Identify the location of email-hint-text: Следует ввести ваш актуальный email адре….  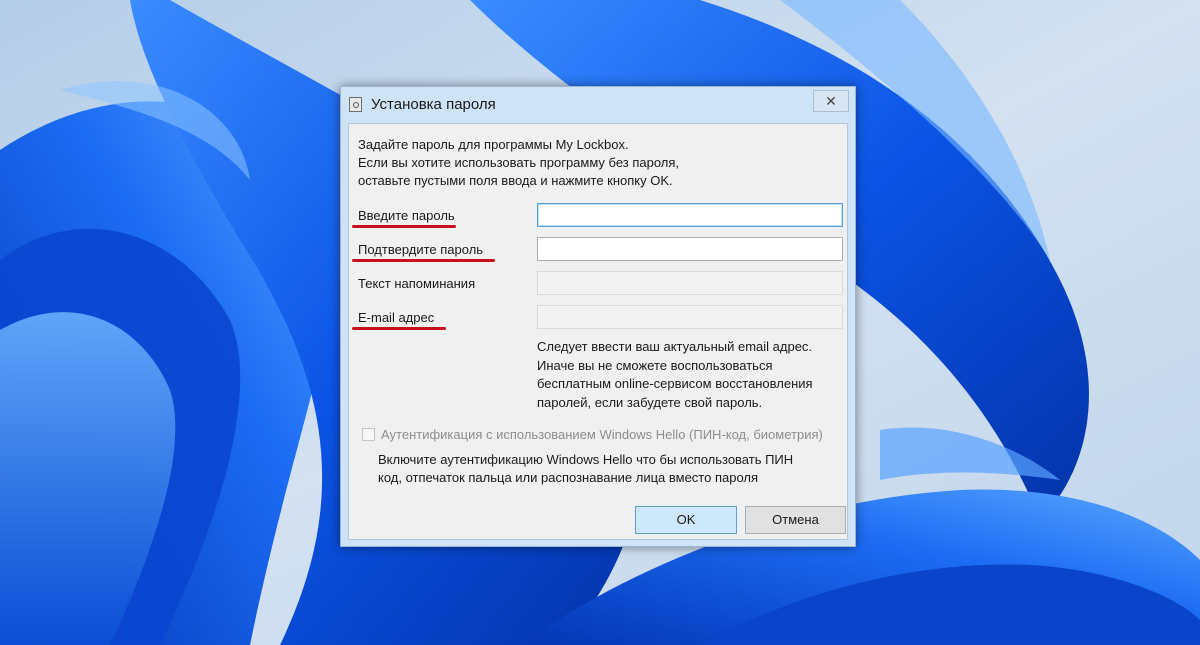
(675, 375).